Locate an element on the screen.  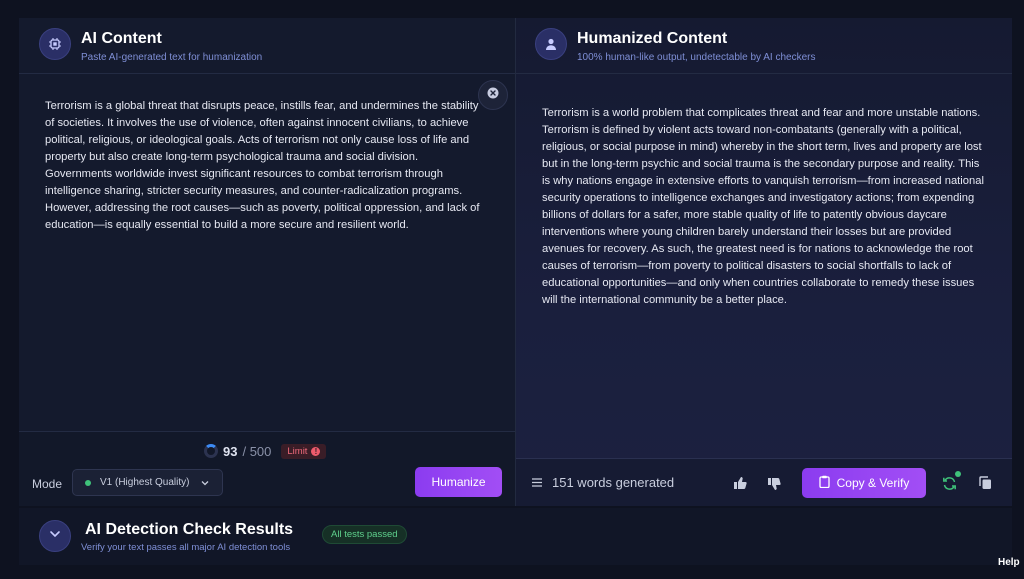
human-panel-footer: 151 words generated Copy & Verify is located at coordinates (764, 482).